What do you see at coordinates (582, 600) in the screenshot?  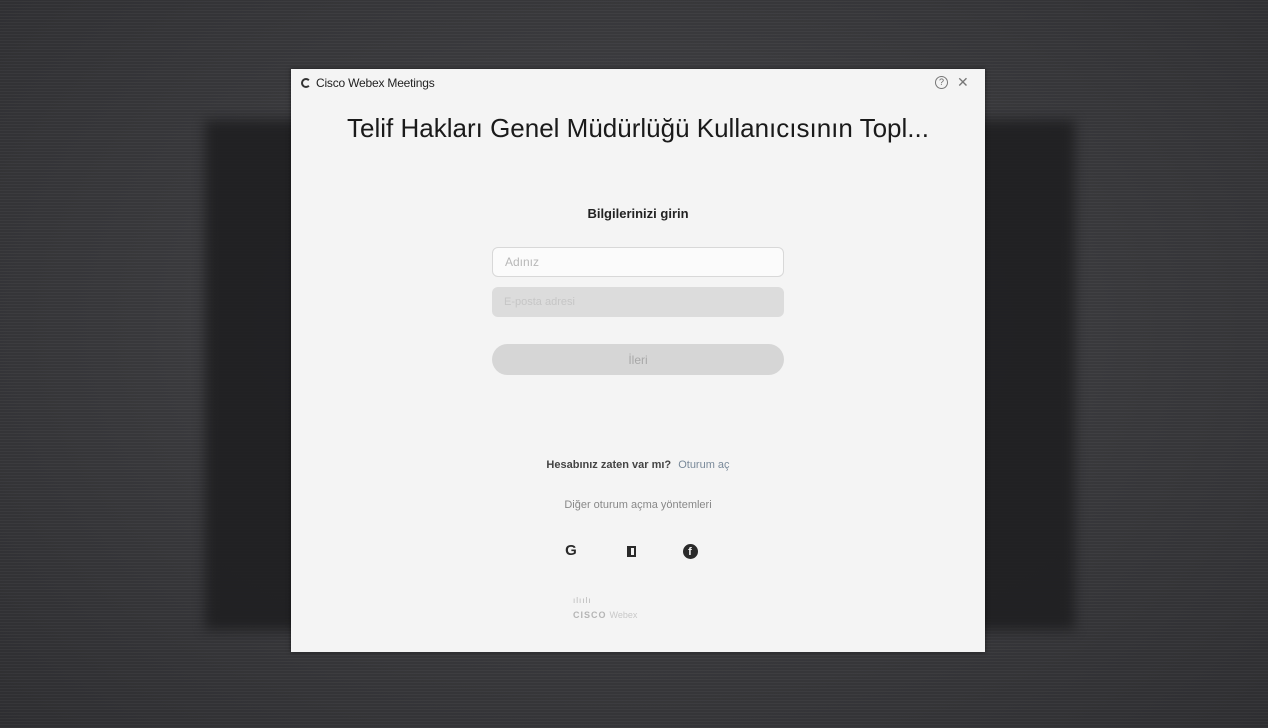 I see `cisco-bars: ılıılı` at bounding box center [582, 600].